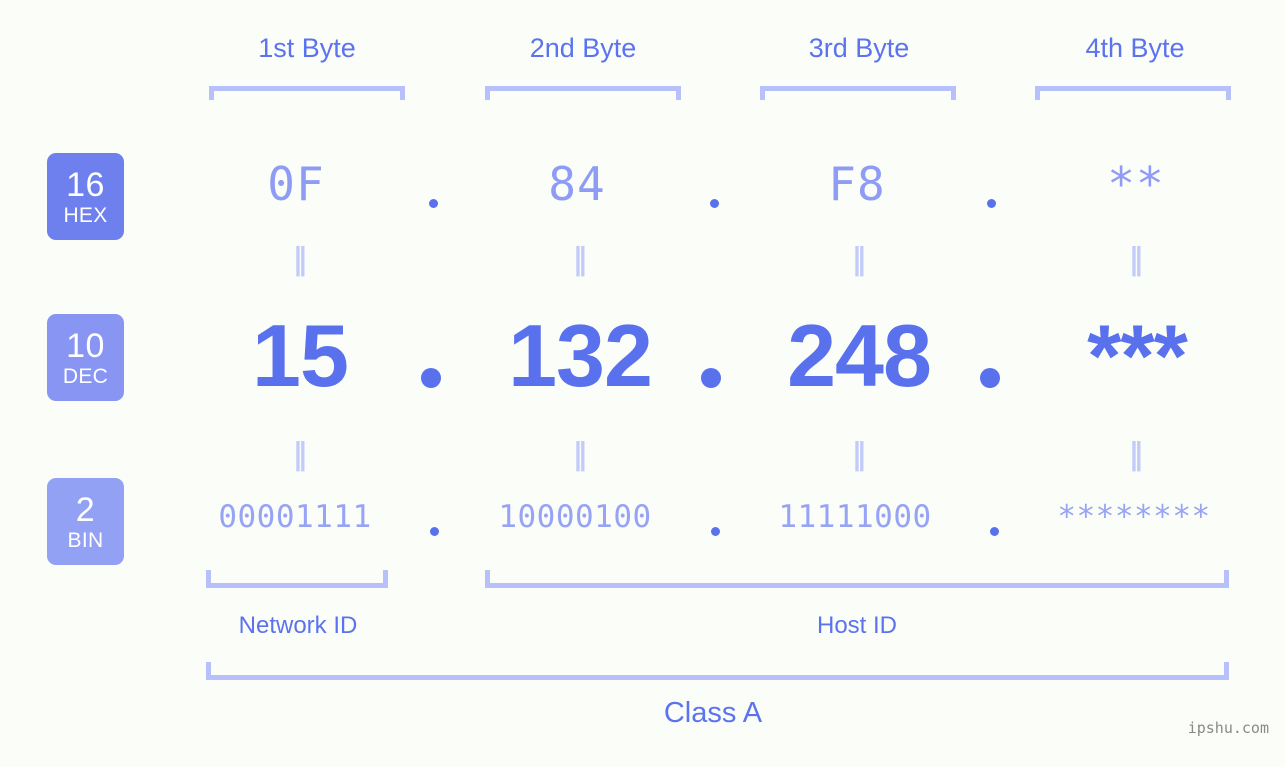 The width and height of the screenshot is (1285, 767). What do you see at coordinates (297, 579) in the screenshot?
I see `network-id-bracket` at bounding box center [297, 579].